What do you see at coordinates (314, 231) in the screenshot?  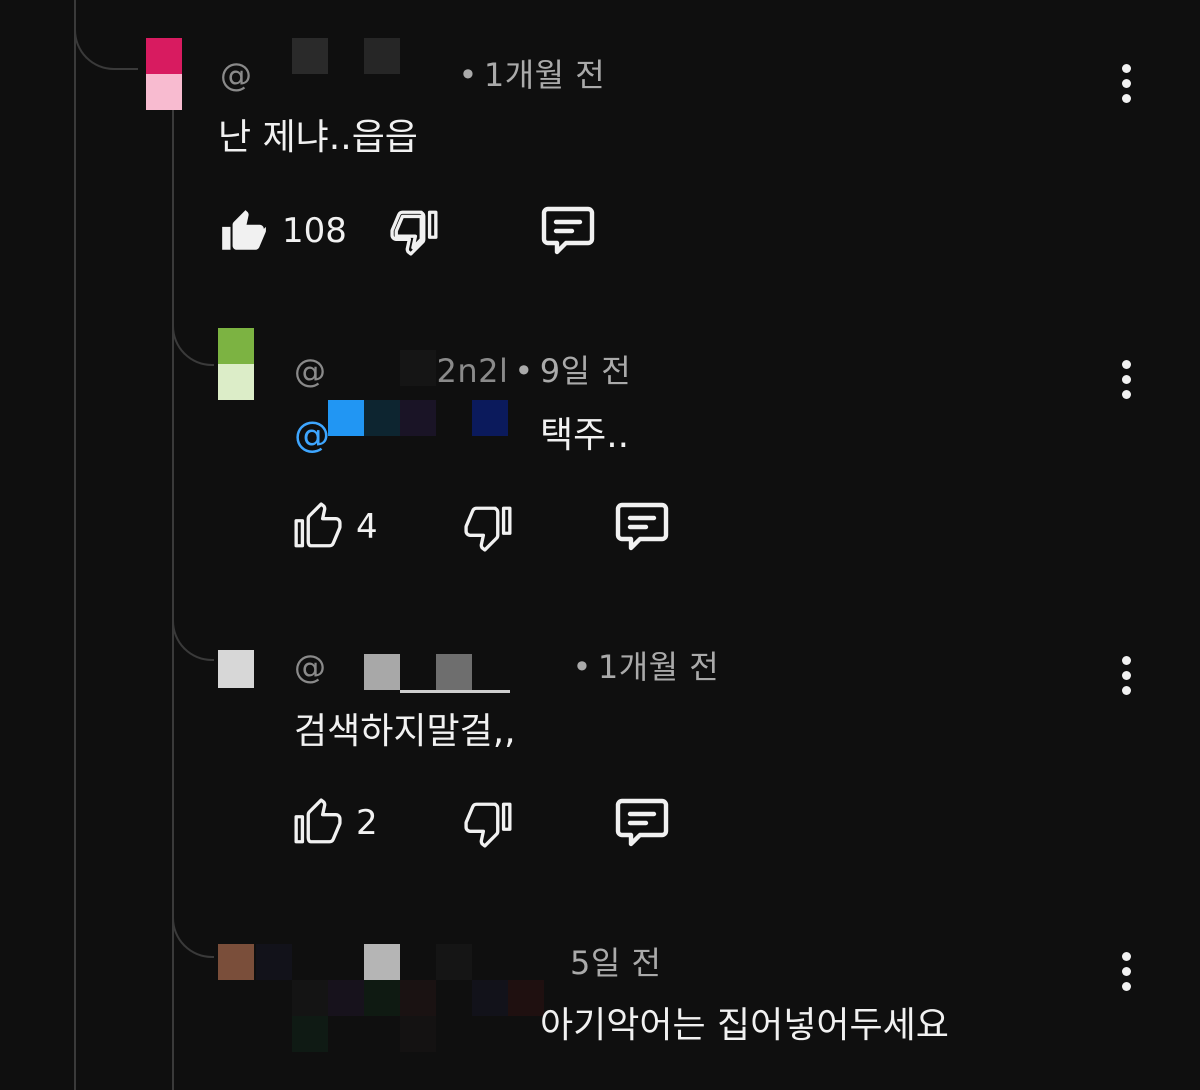 I see `like-count: 108` at bounding box center [314, 231].